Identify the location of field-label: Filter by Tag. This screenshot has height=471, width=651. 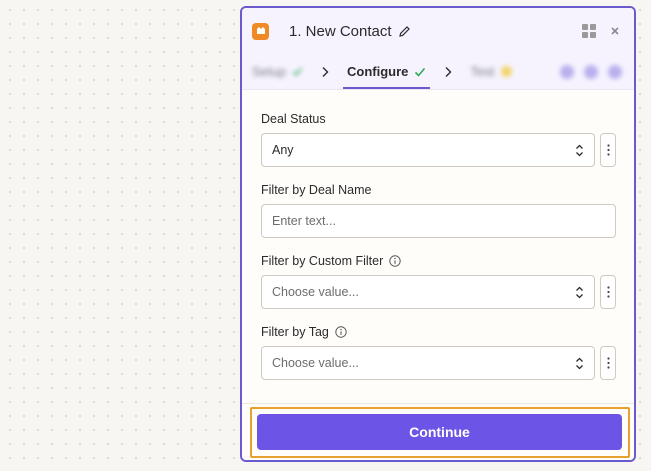
(438, 332).